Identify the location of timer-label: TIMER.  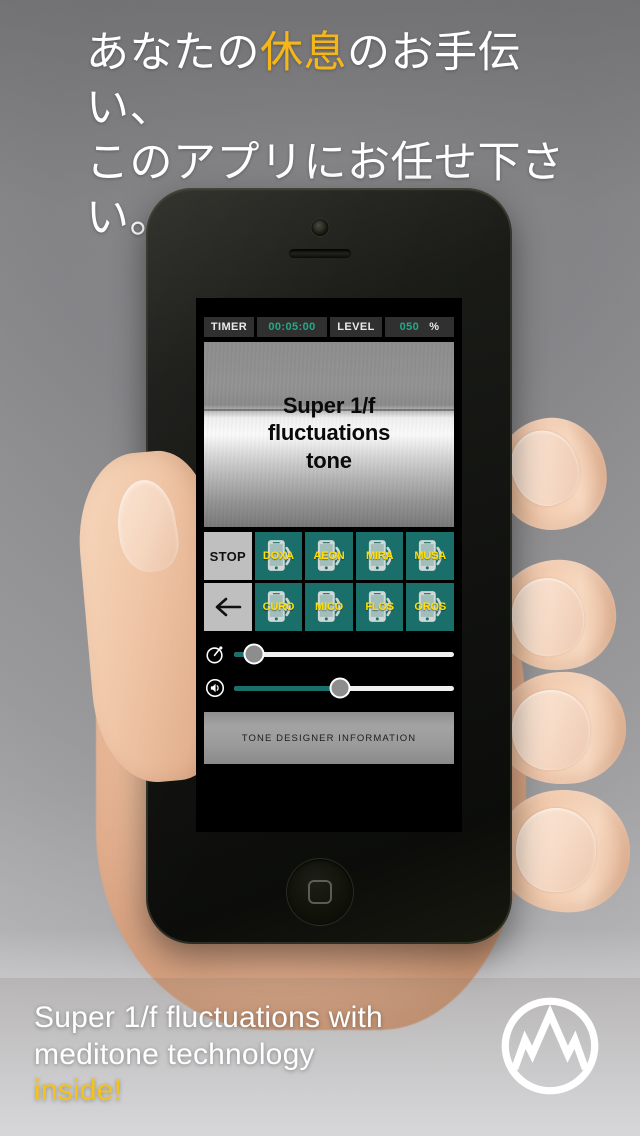
(229, 327).